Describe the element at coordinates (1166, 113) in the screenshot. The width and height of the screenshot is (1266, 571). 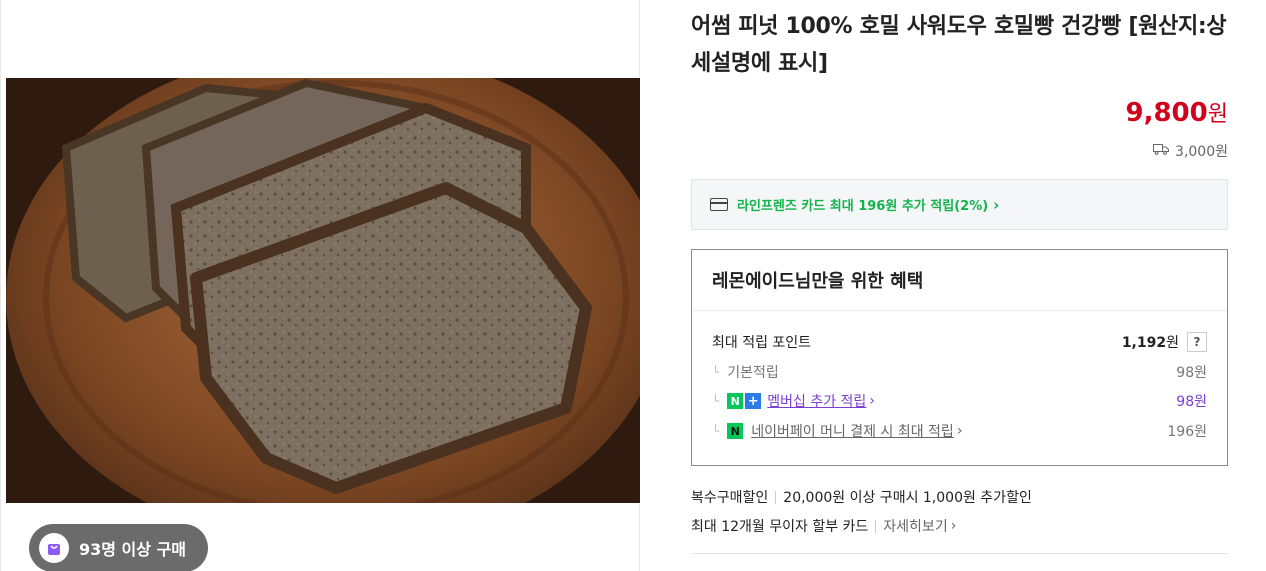
I see `price-value: 9,800` at that location.